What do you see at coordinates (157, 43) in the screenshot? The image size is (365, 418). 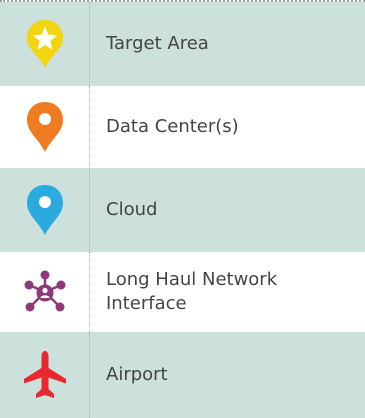 I see `legend-label-target-area: Target Area` at bounding box center [157, 43].